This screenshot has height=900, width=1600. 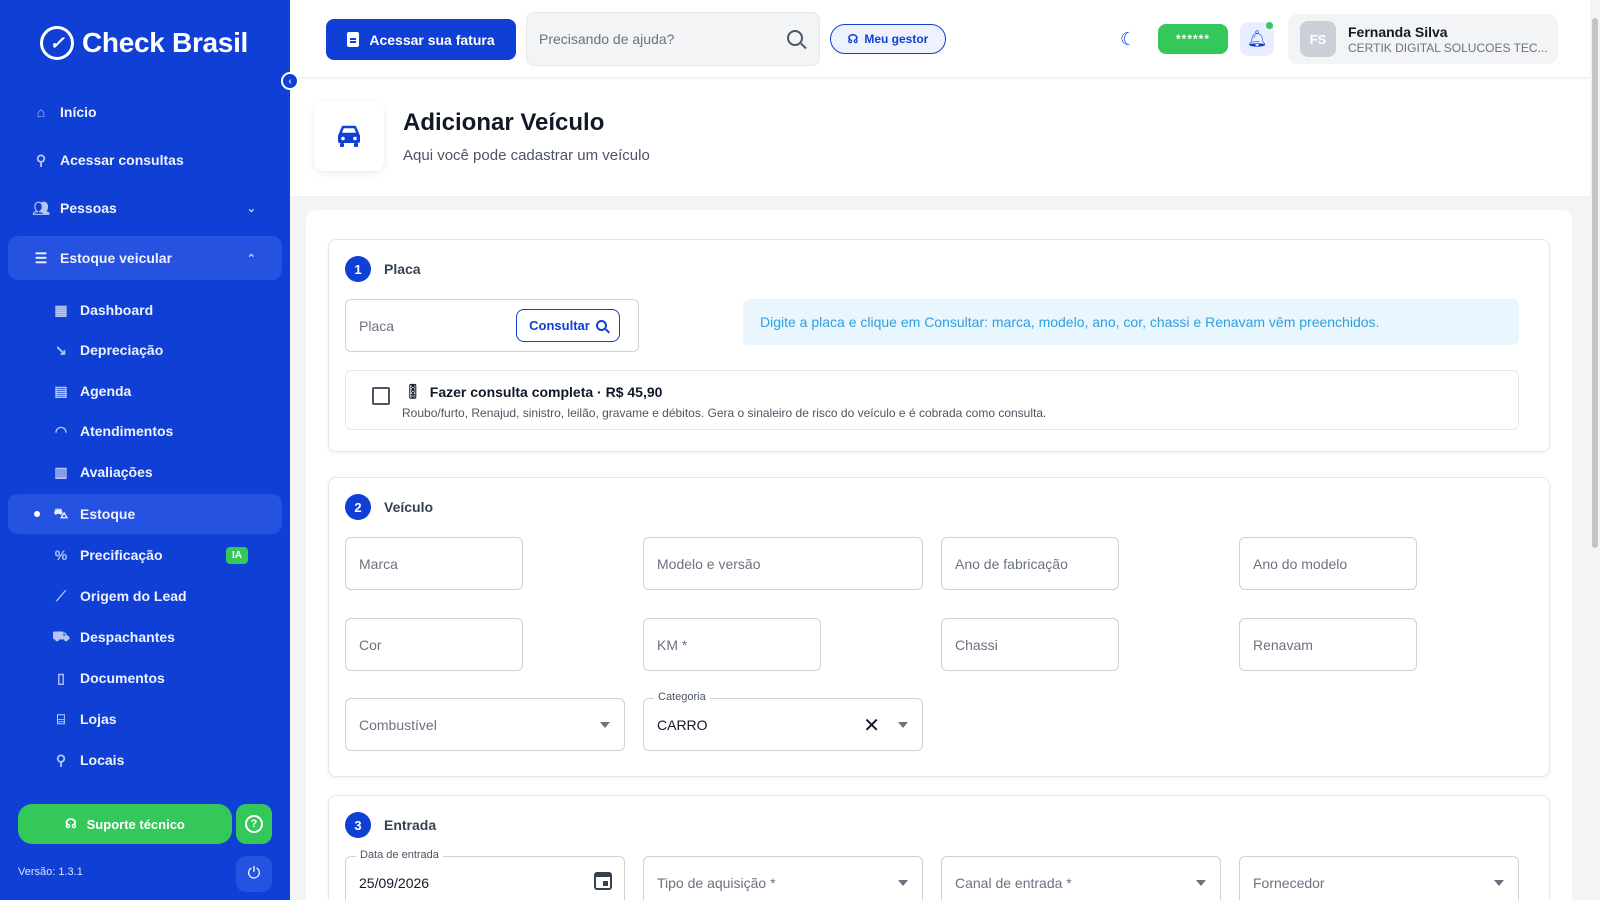 What do you see at coordinates (434, 644) in the screenshot?
I see `cor-field: Cor` at bounding box center [434, 644].